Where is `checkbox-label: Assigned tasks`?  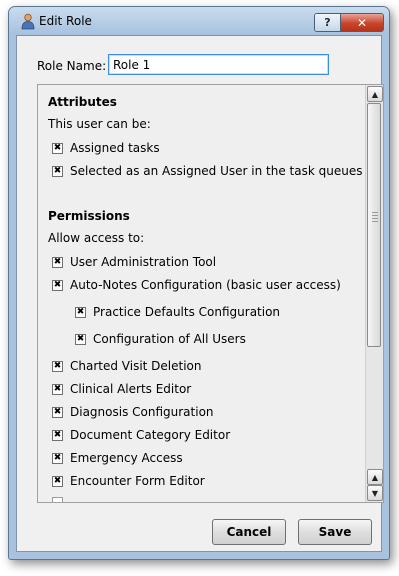 checkbox-label: Assigned tasks is located at coordinates (115, 148).